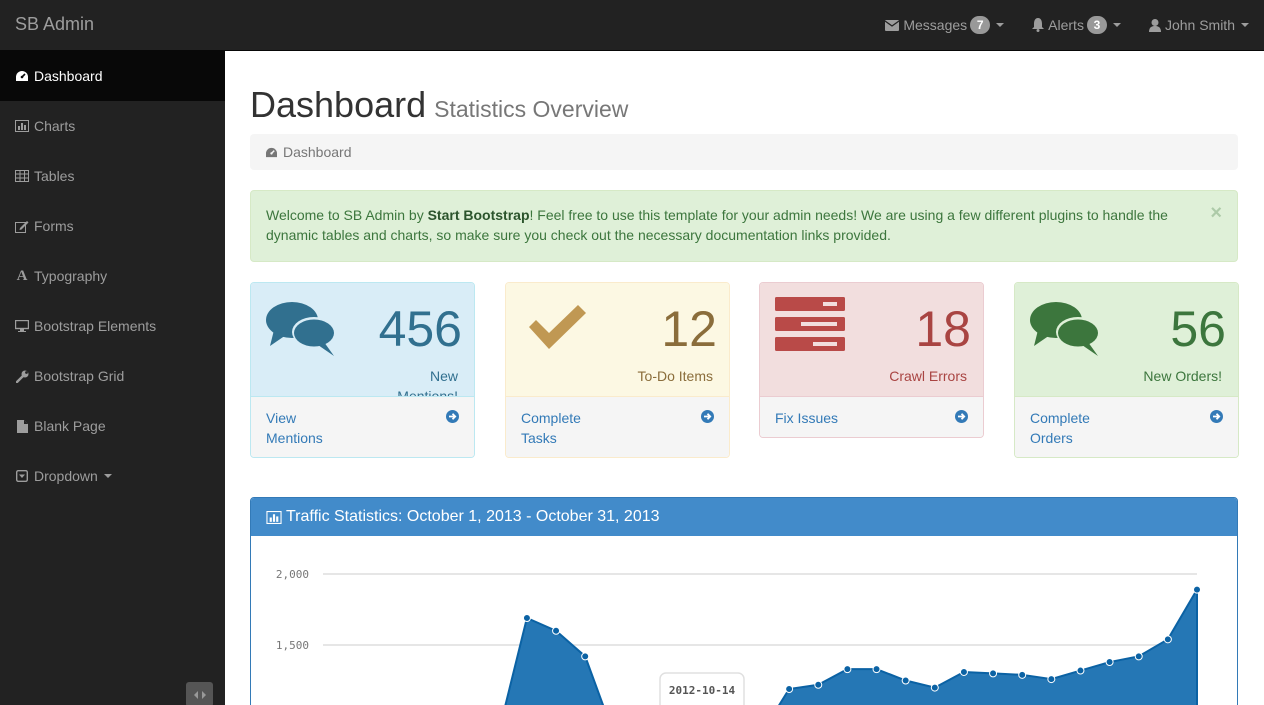 The height and width of the screenshot is (705, 1264). Describe the element at coordinates (420, 329) in the screenshot. I see `card-number: 456` at that location.